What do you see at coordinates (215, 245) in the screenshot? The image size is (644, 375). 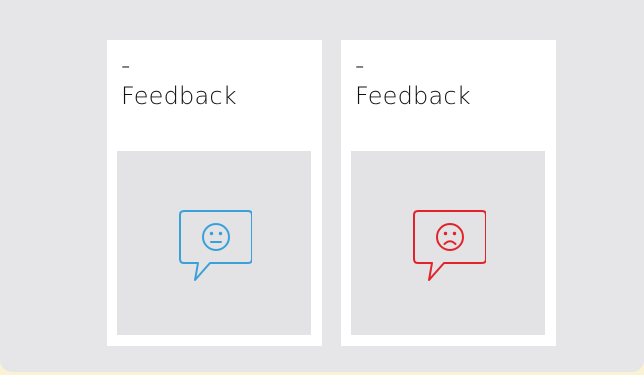 I see `neutral-feedback-icon` at bounding box center [215, 245].